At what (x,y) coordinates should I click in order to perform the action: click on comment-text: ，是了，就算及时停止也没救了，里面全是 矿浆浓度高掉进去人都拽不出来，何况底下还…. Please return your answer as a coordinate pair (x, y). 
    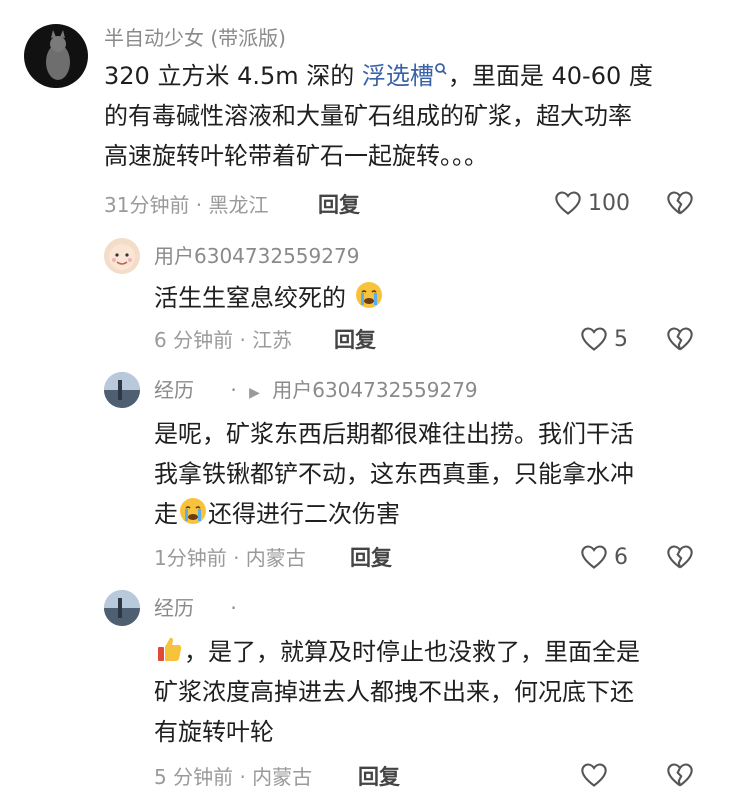
    Looking at the image, I should click on (439, 692).